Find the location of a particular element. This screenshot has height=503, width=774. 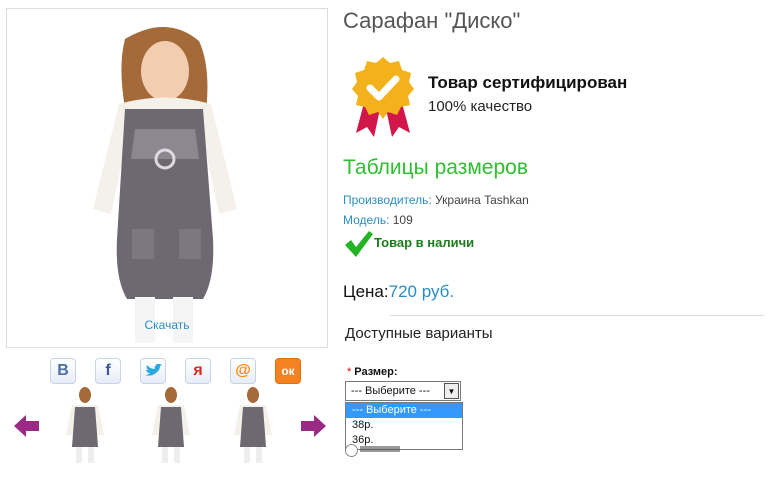

size-select: --- Выберите --- ▼ is located at coordinates (403, 391).